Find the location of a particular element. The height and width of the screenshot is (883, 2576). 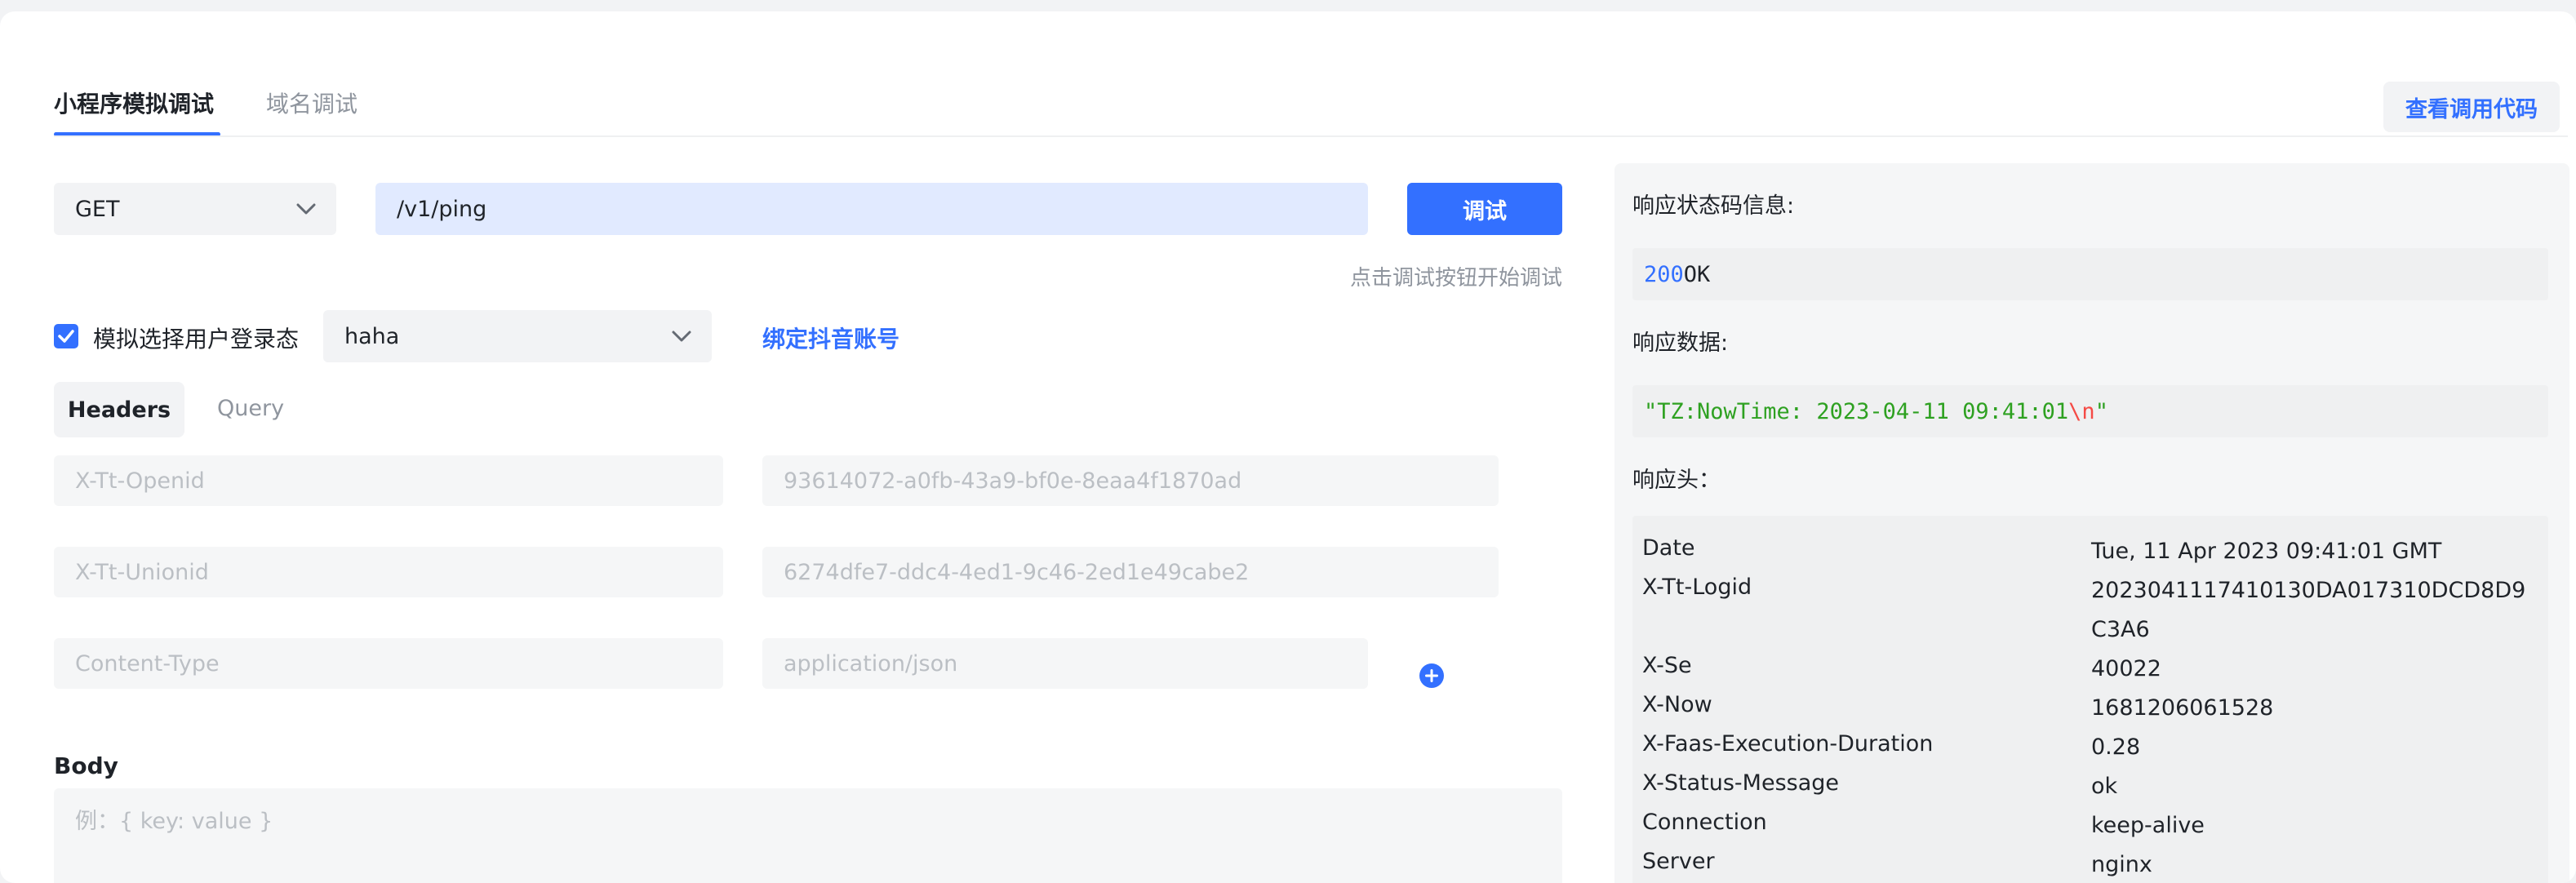

user-value: haha is located at coordinates (372, 336).